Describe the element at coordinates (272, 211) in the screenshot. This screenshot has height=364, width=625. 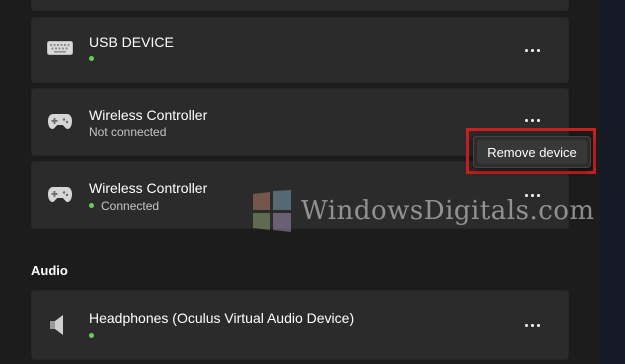
I see `watermark-logo-icon` at that location.